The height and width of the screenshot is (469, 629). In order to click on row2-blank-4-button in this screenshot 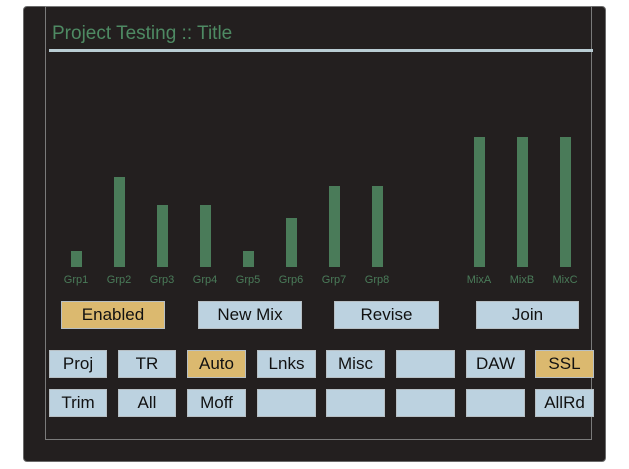, I will do `click(286, 403)`.